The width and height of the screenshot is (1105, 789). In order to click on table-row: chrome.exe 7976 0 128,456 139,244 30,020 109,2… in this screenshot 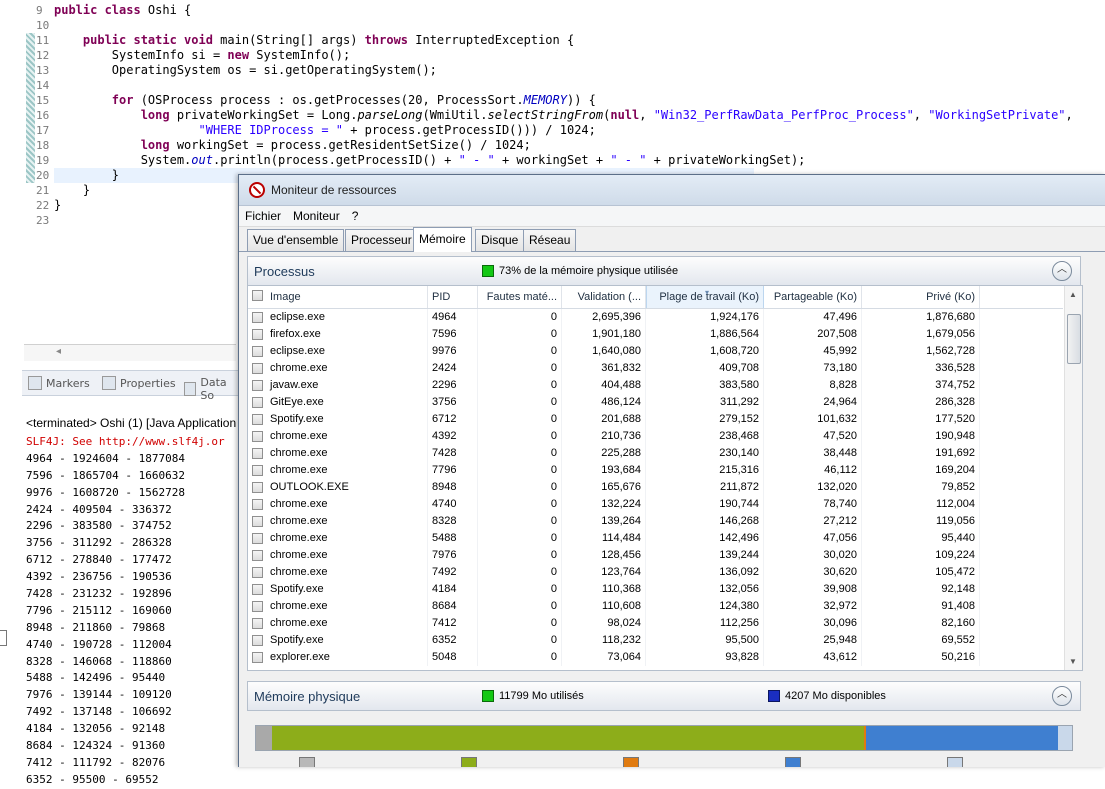, I will do `click(655, 555)`.